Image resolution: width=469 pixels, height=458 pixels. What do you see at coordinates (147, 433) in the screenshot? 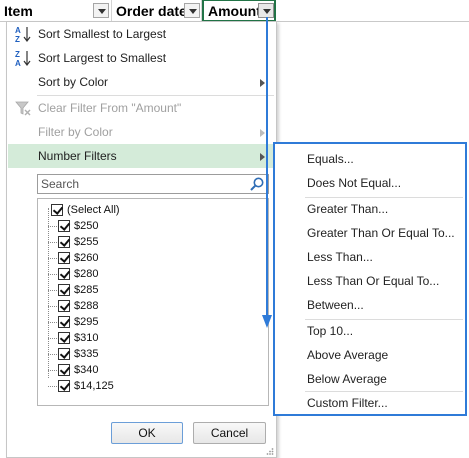
I see `ok-button: OK` at bounding box center [147, 433].